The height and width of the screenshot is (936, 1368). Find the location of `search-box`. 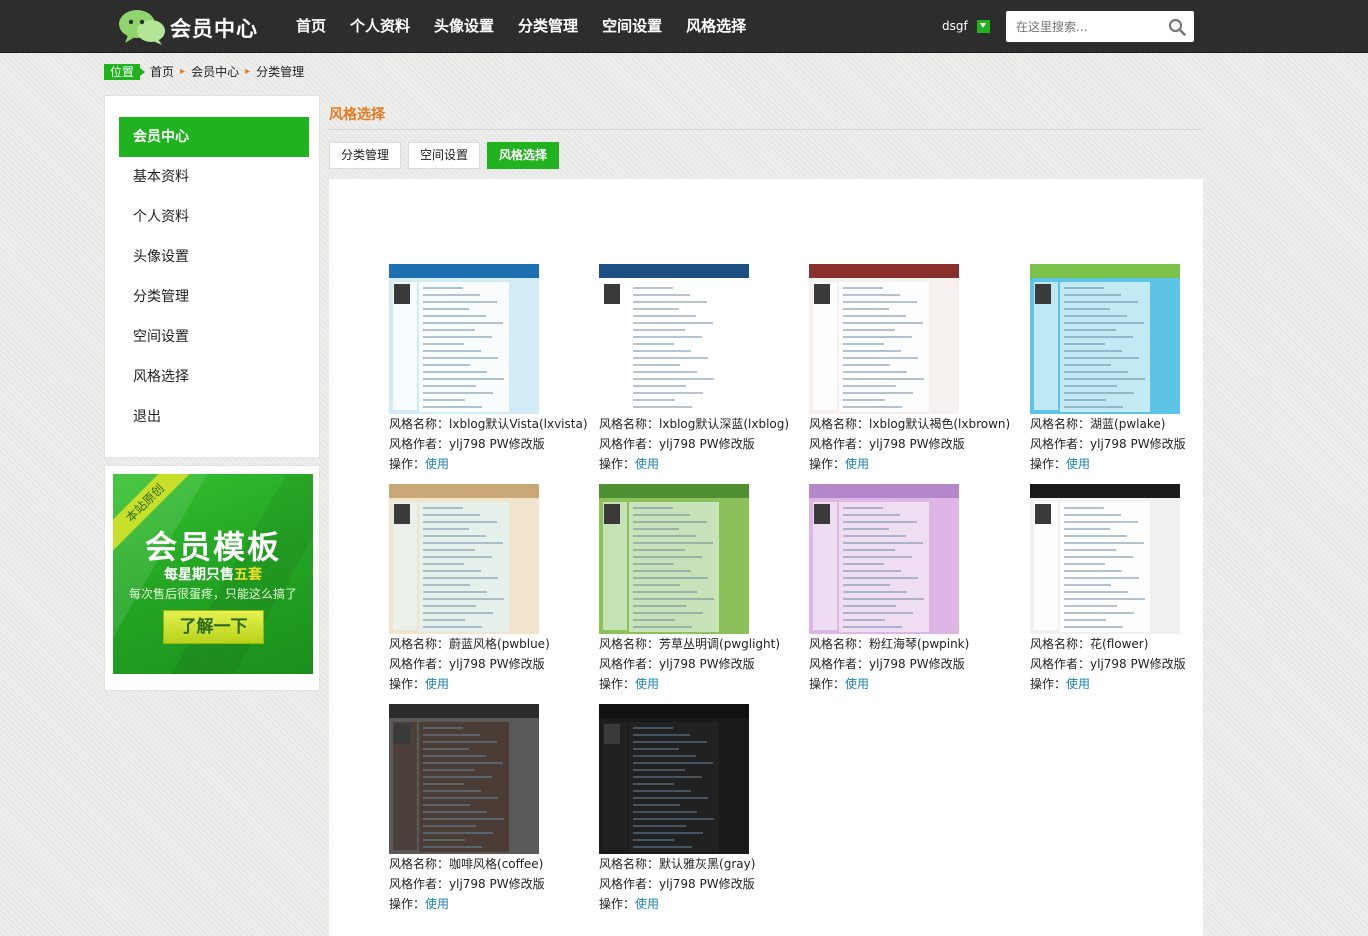

search-box is located at coordinates (1100, 26).